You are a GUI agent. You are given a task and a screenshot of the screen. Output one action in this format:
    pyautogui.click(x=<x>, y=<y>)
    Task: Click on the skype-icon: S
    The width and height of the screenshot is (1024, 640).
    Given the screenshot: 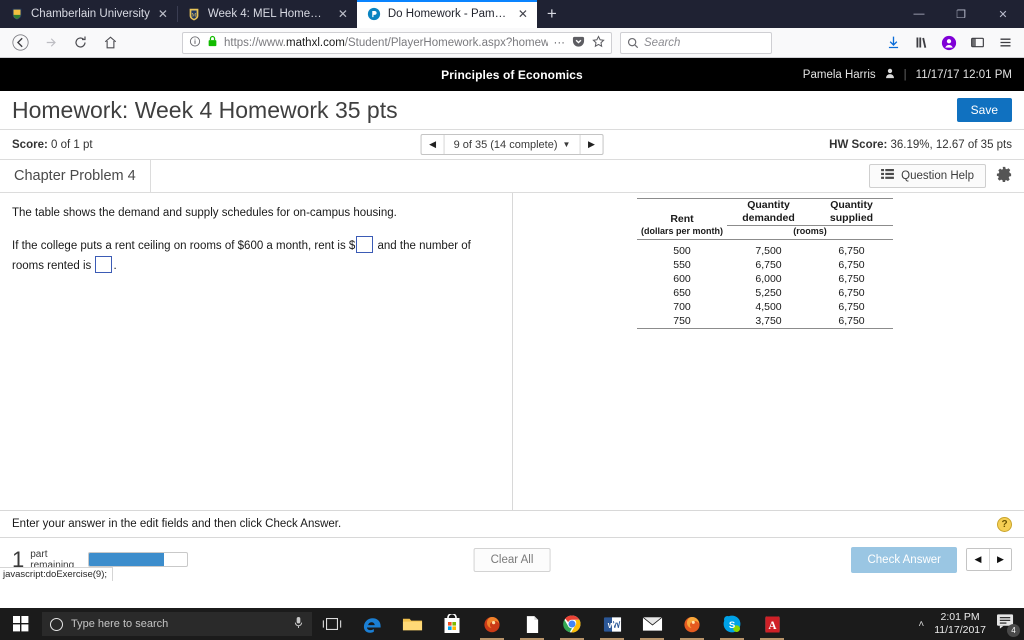 What is the action you would take?
    pyautogui.click(x=732, y=624)
    